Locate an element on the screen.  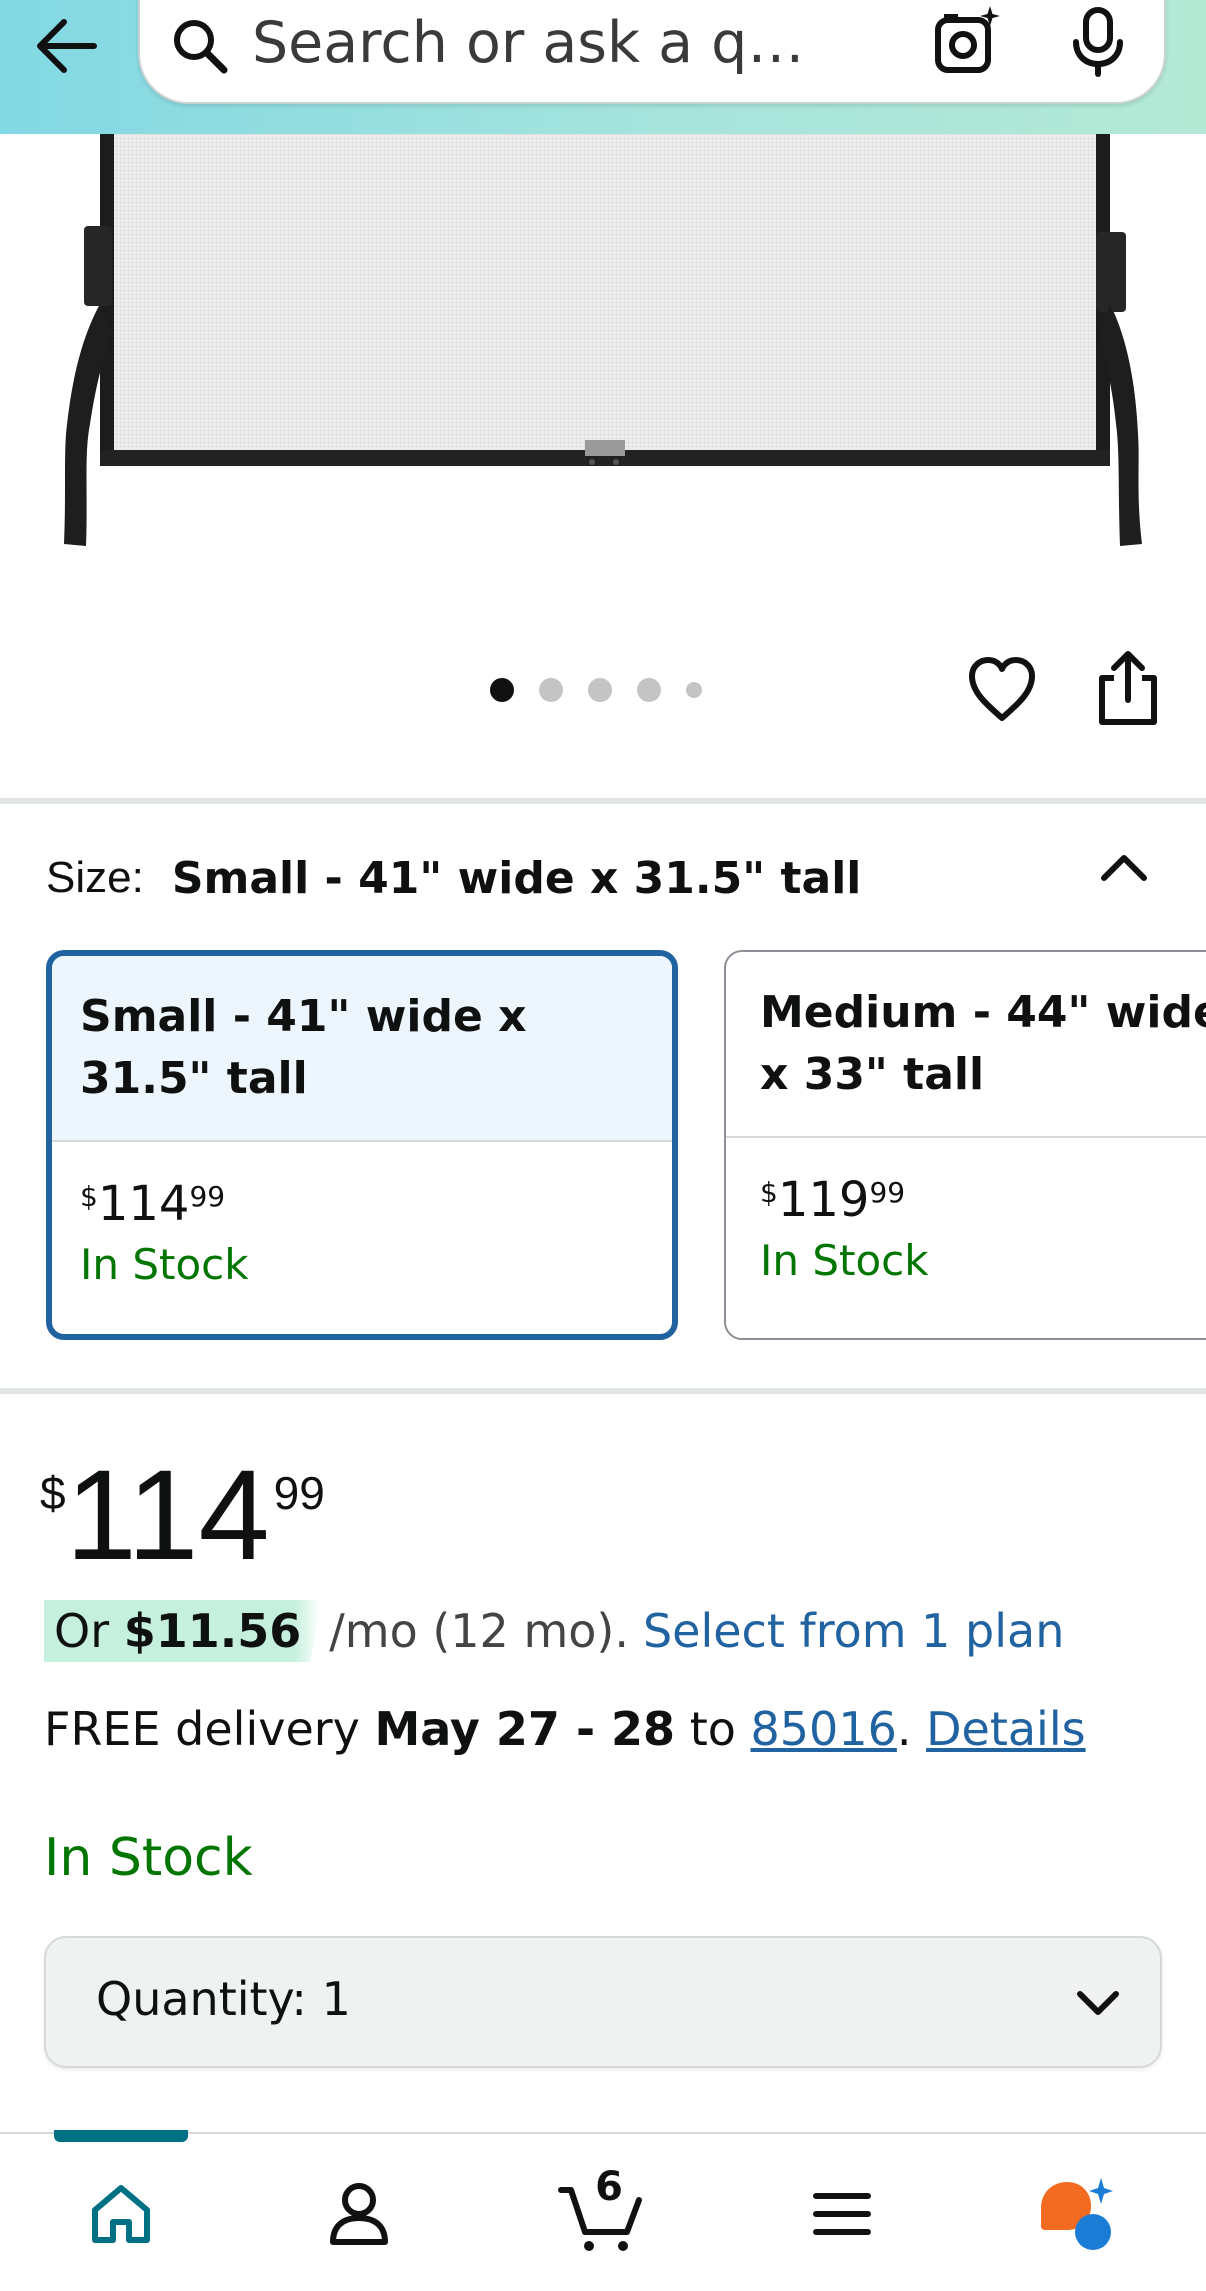
person-icon is located at coordinates (359, 2214).